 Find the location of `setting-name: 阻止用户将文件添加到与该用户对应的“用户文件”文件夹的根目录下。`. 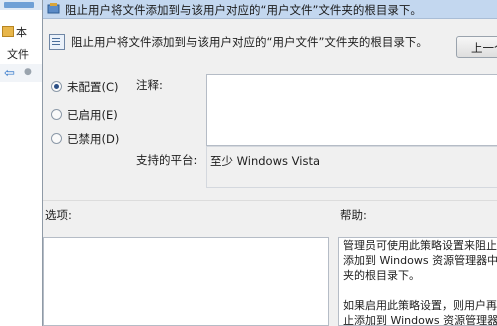

setting-name: 阻止用户将文件添加到与该用户对应的“用户文件”文件夹的根目录下。 is located at coordinates (249, 42).